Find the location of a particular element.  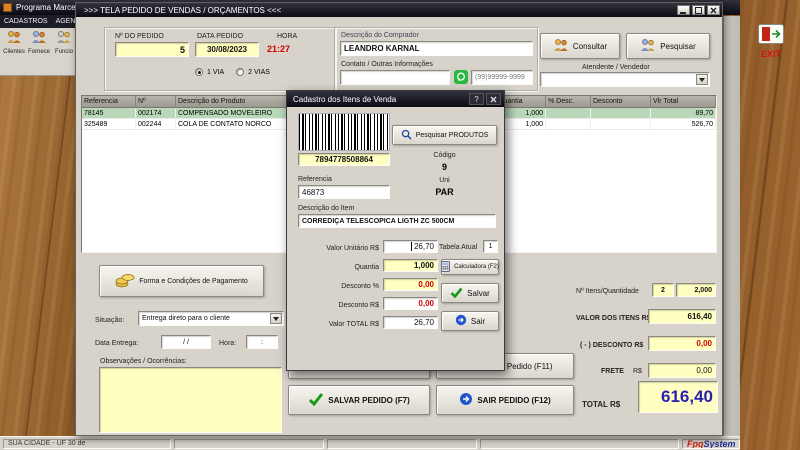

dialog-close-icon is located at coordinates (493, 99).